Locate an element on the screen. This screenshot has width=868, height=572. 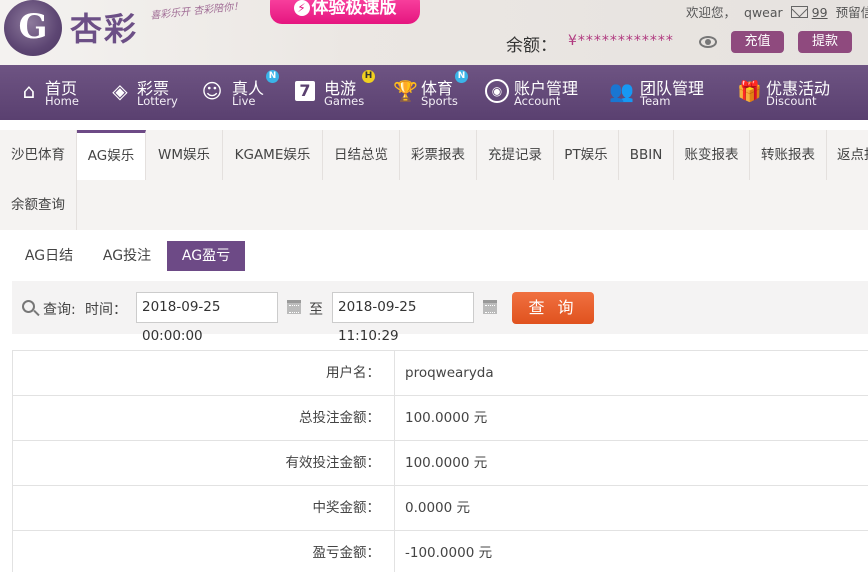
nav-sublabel: Live is located at coordinates (244, 101).